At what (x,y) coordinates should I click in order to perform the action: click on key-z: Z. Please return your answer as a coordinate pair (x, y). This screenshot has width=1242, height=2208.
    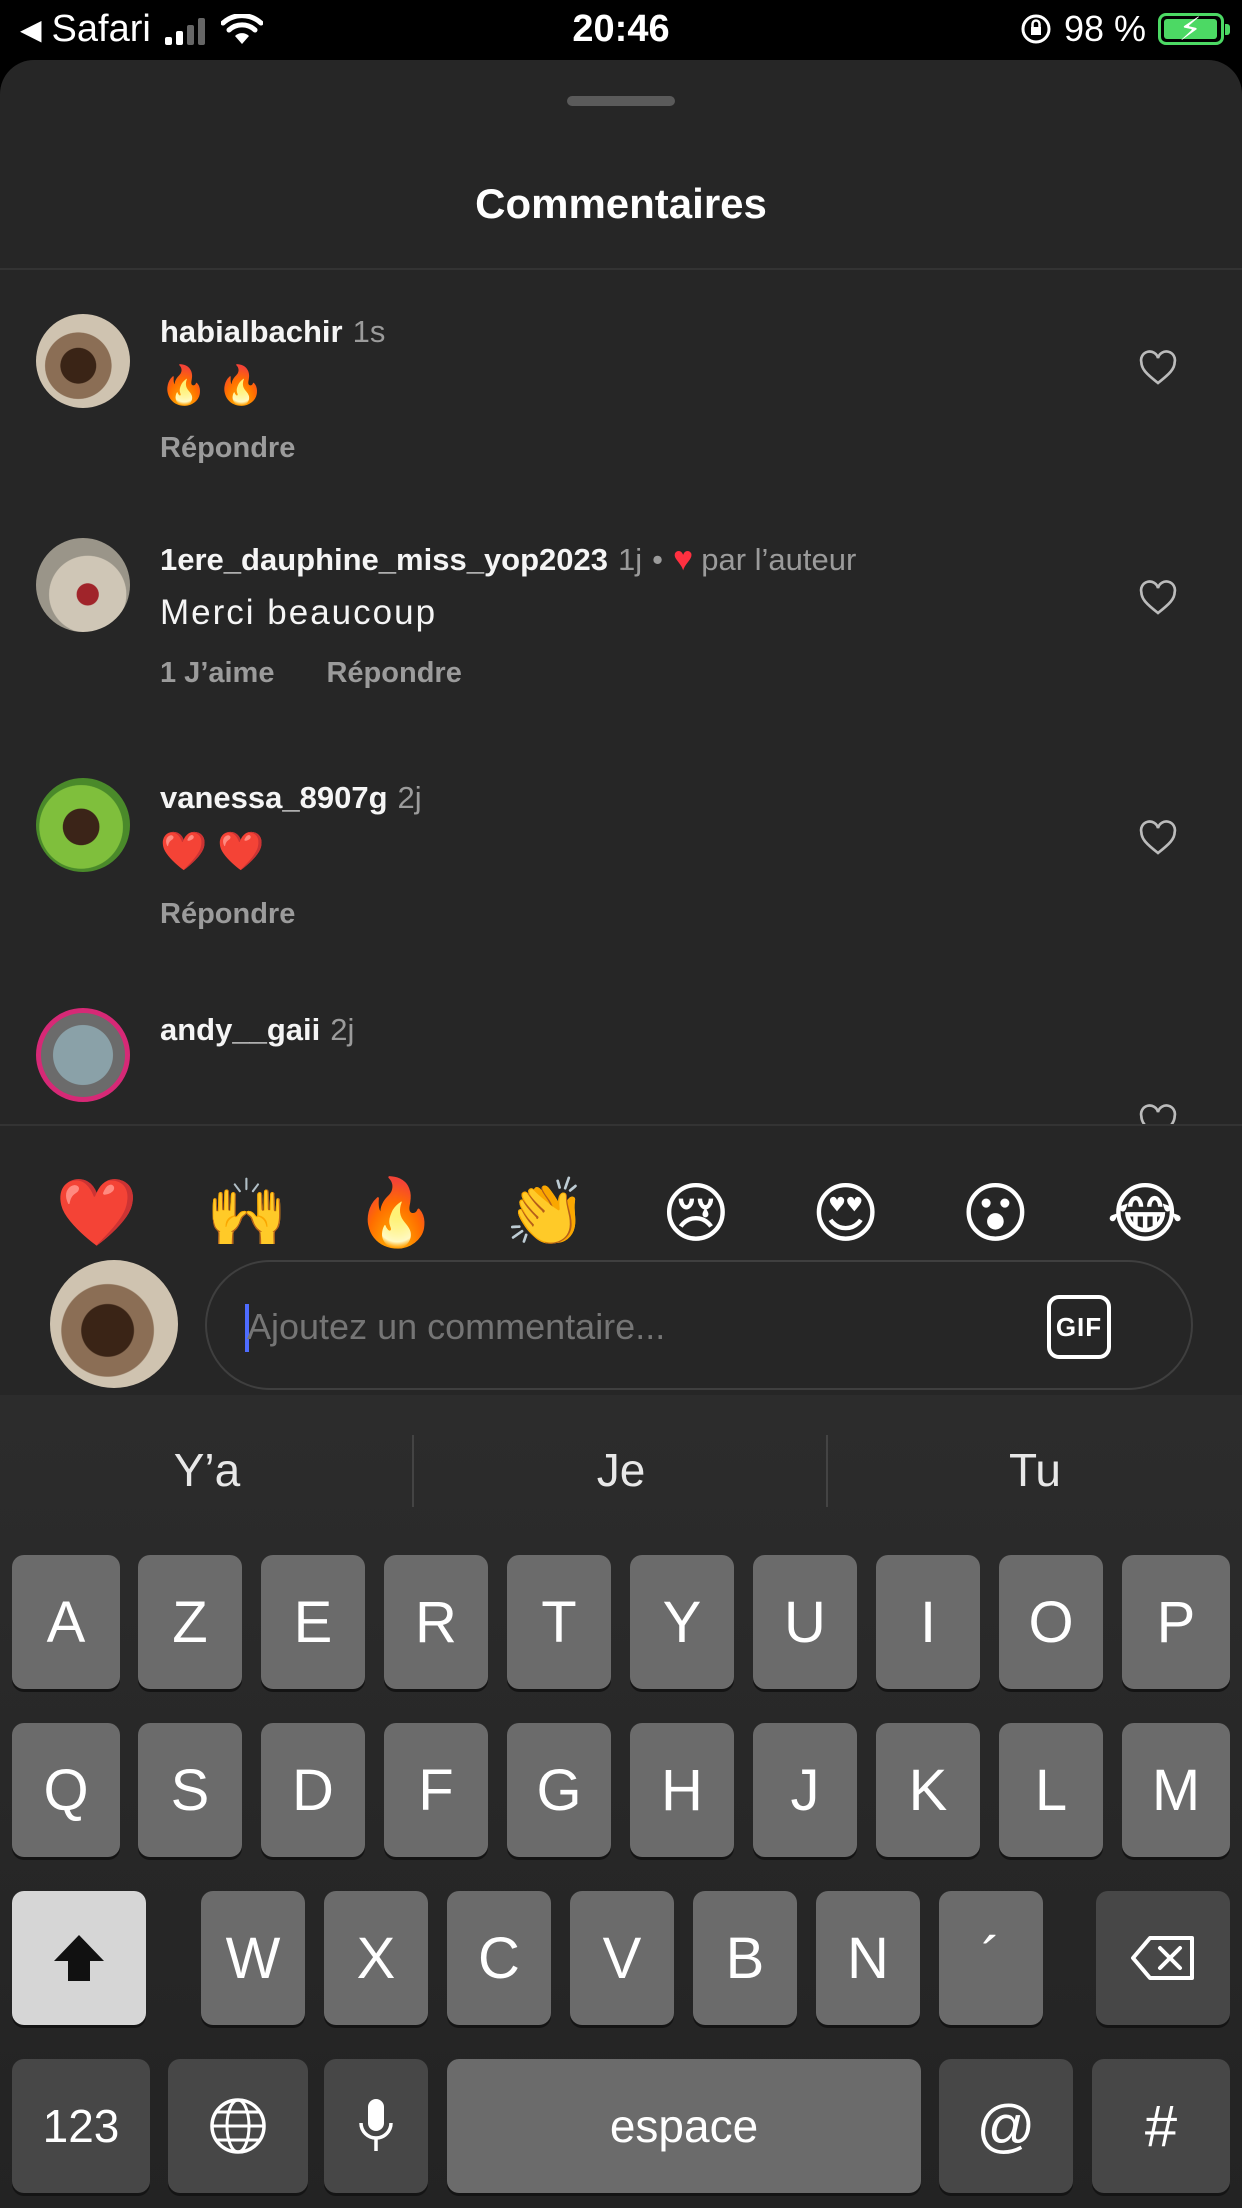
    Looking at the image, I should click on (190, 1622).